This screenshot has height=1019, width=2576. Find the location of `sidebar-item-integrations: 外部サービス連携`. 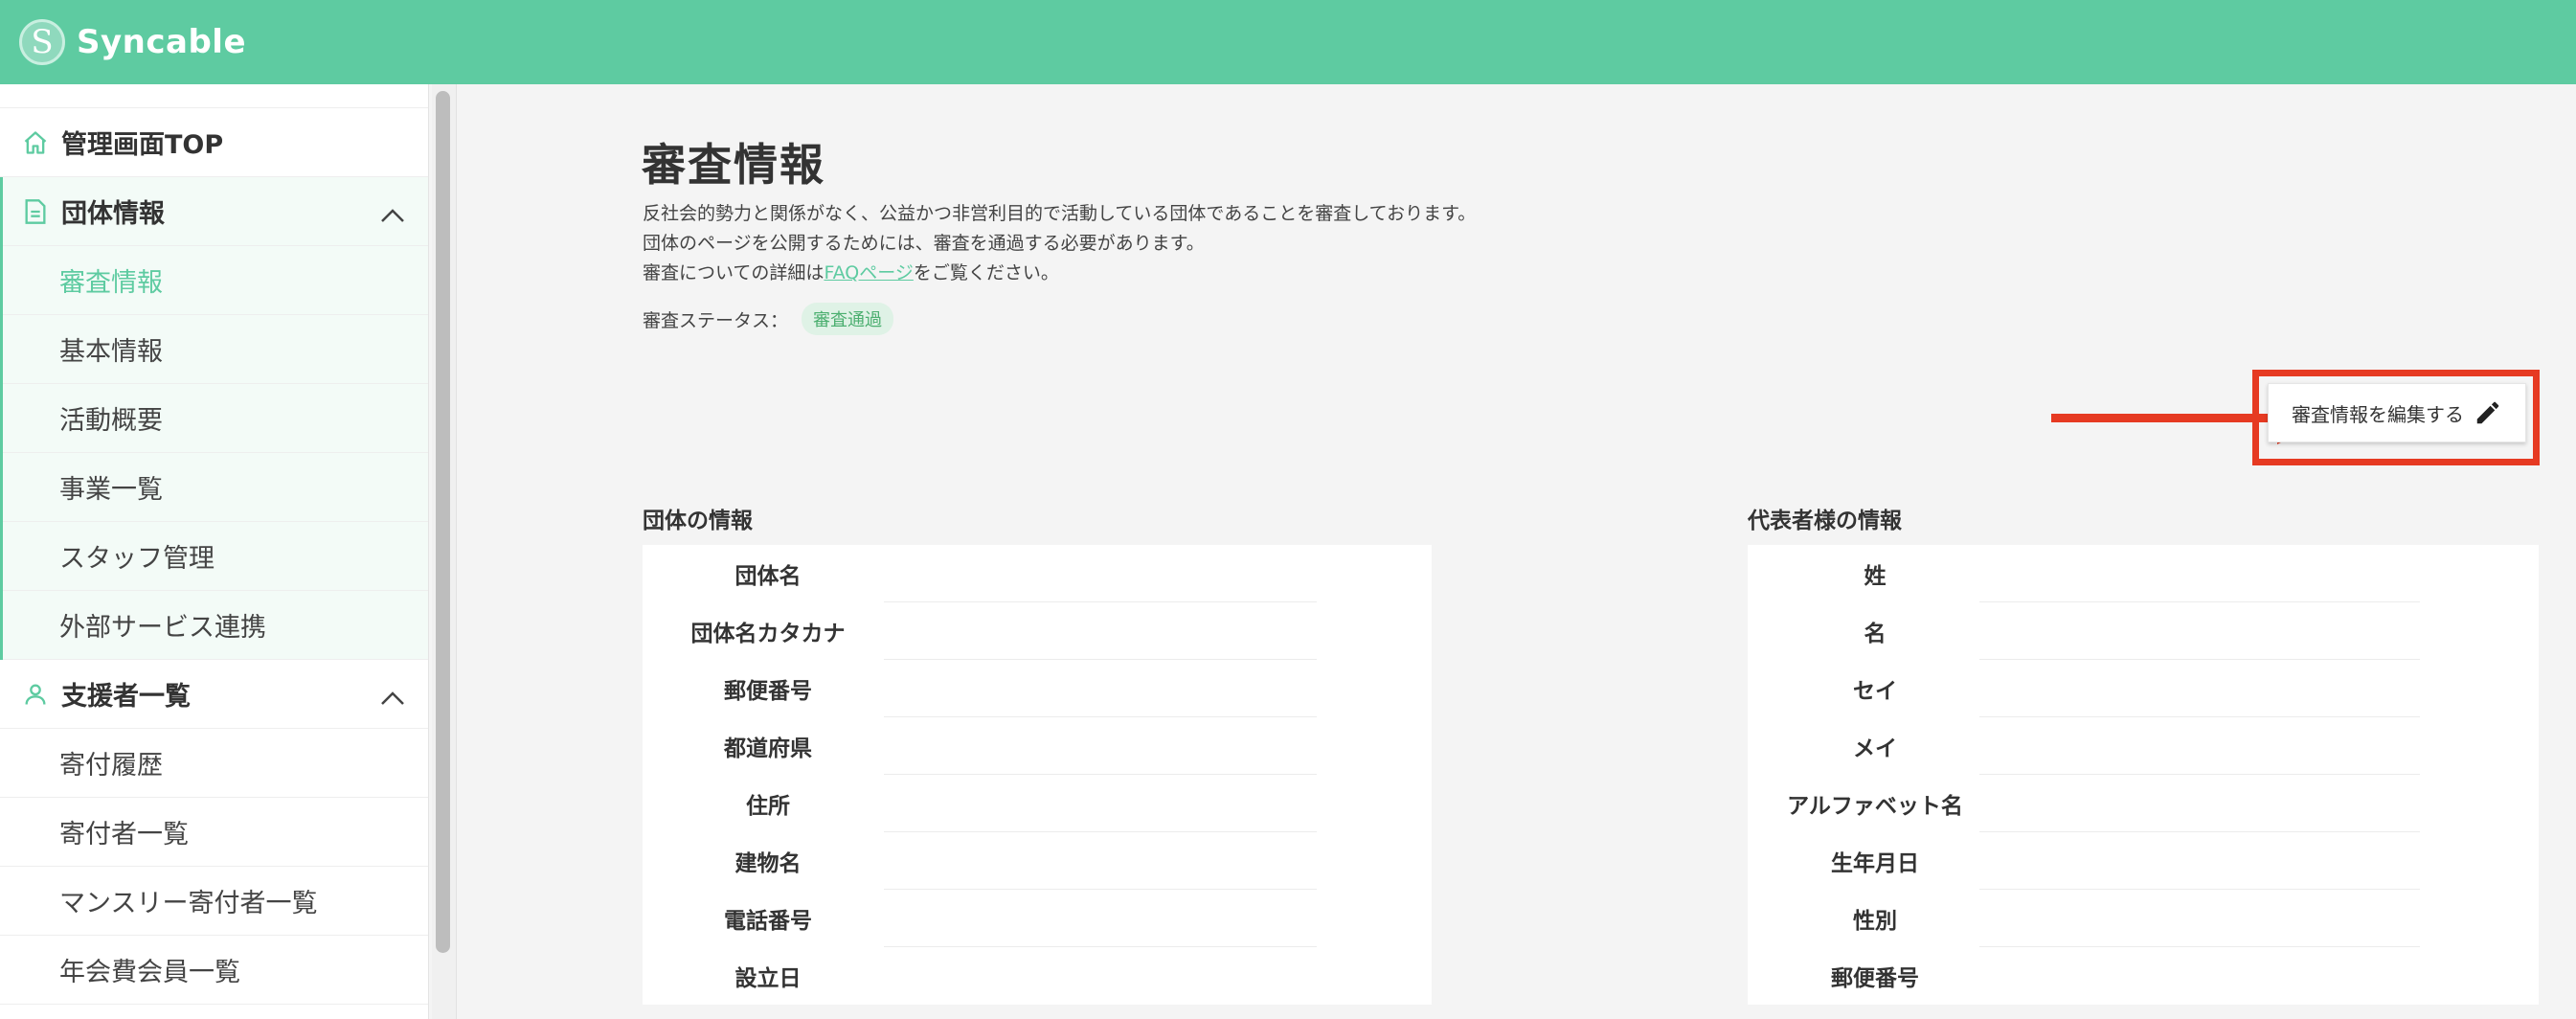

sidebar-item-integrations: 外部サービス連携 is located at coordinates (215, 625).